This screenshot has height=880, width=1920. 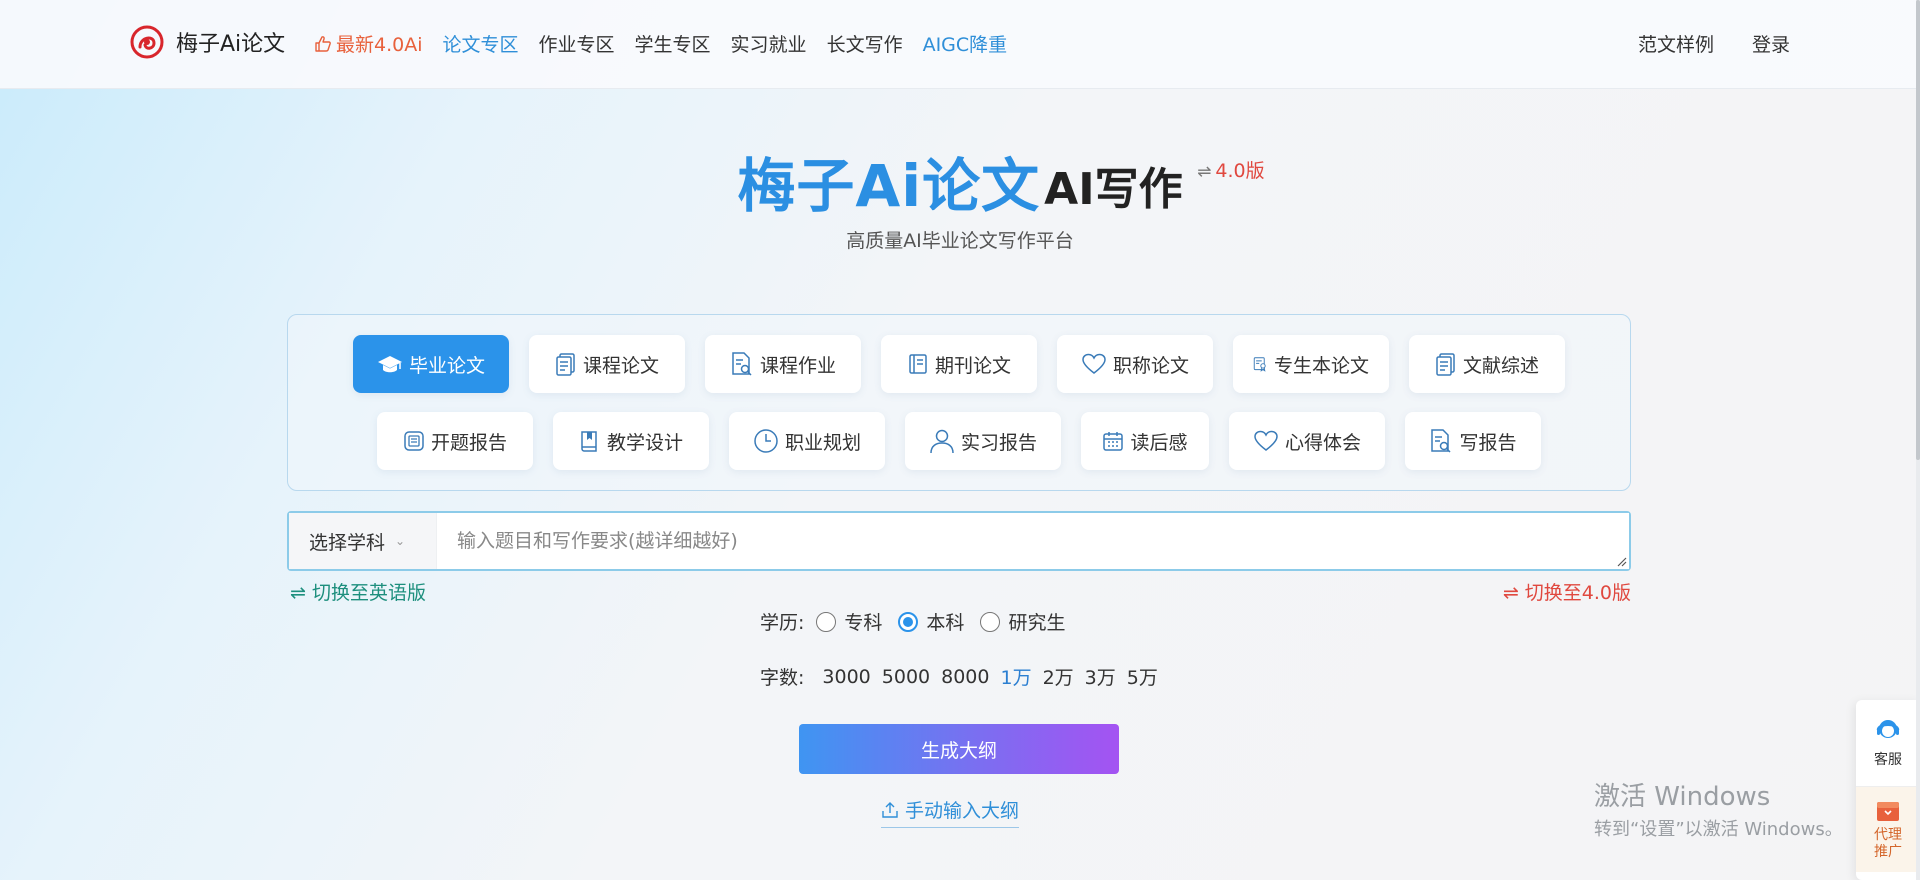 I want to click on education-options: 学历: 专科 本科 研究生, so click(x=920, y=621).